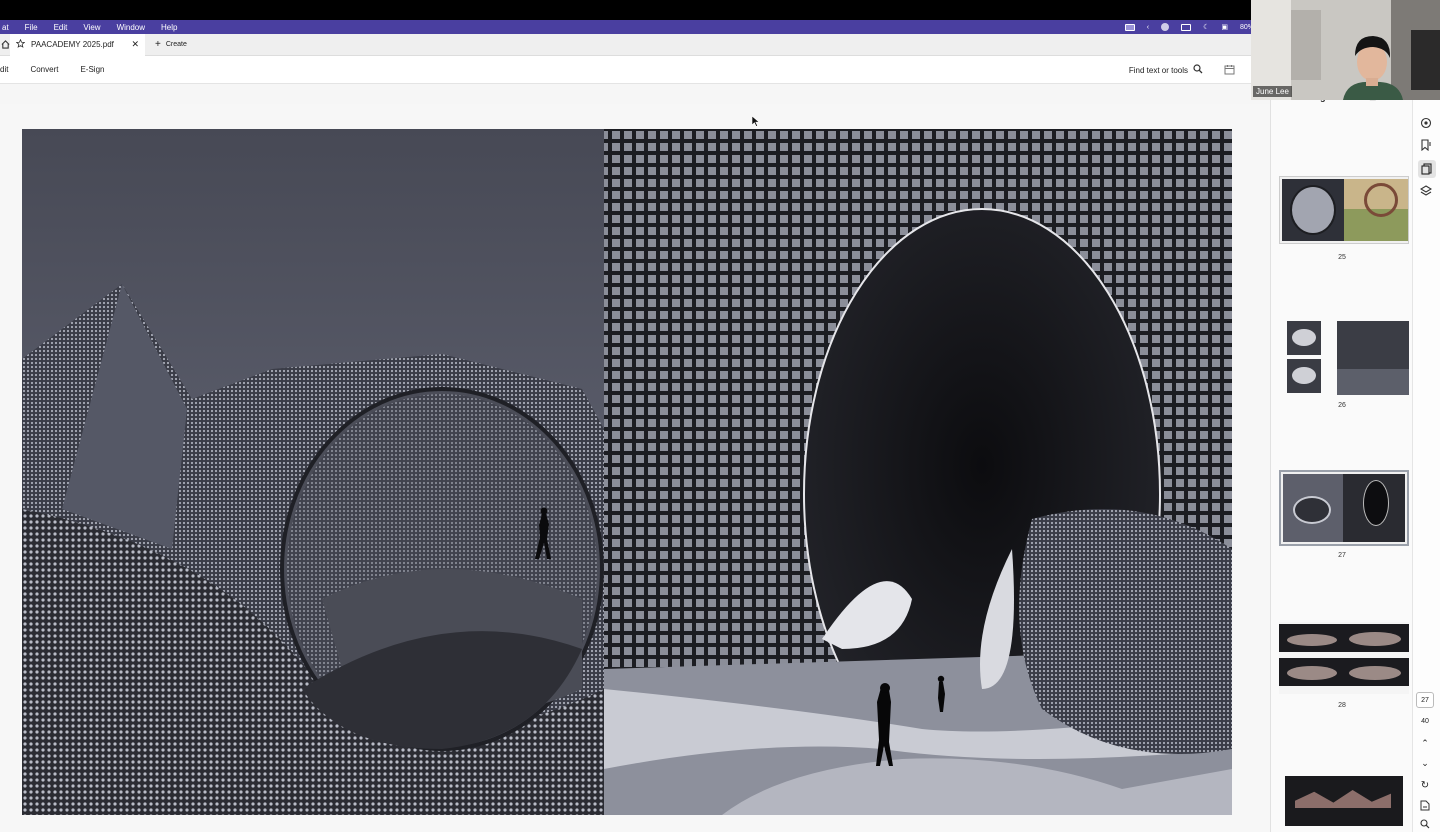  I want to click on toolbar: dit Convert E-Sign Find text or tools, so click(630, 70).